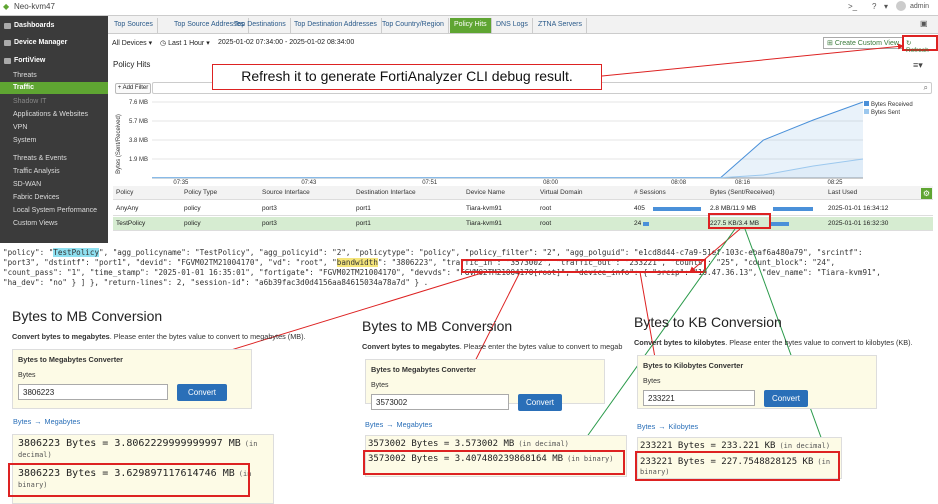 This screenshot has width=938, height=504. Describe the element at coordinates (715, 250) in the screenshot. I see `arrow-kb-up` at that location.